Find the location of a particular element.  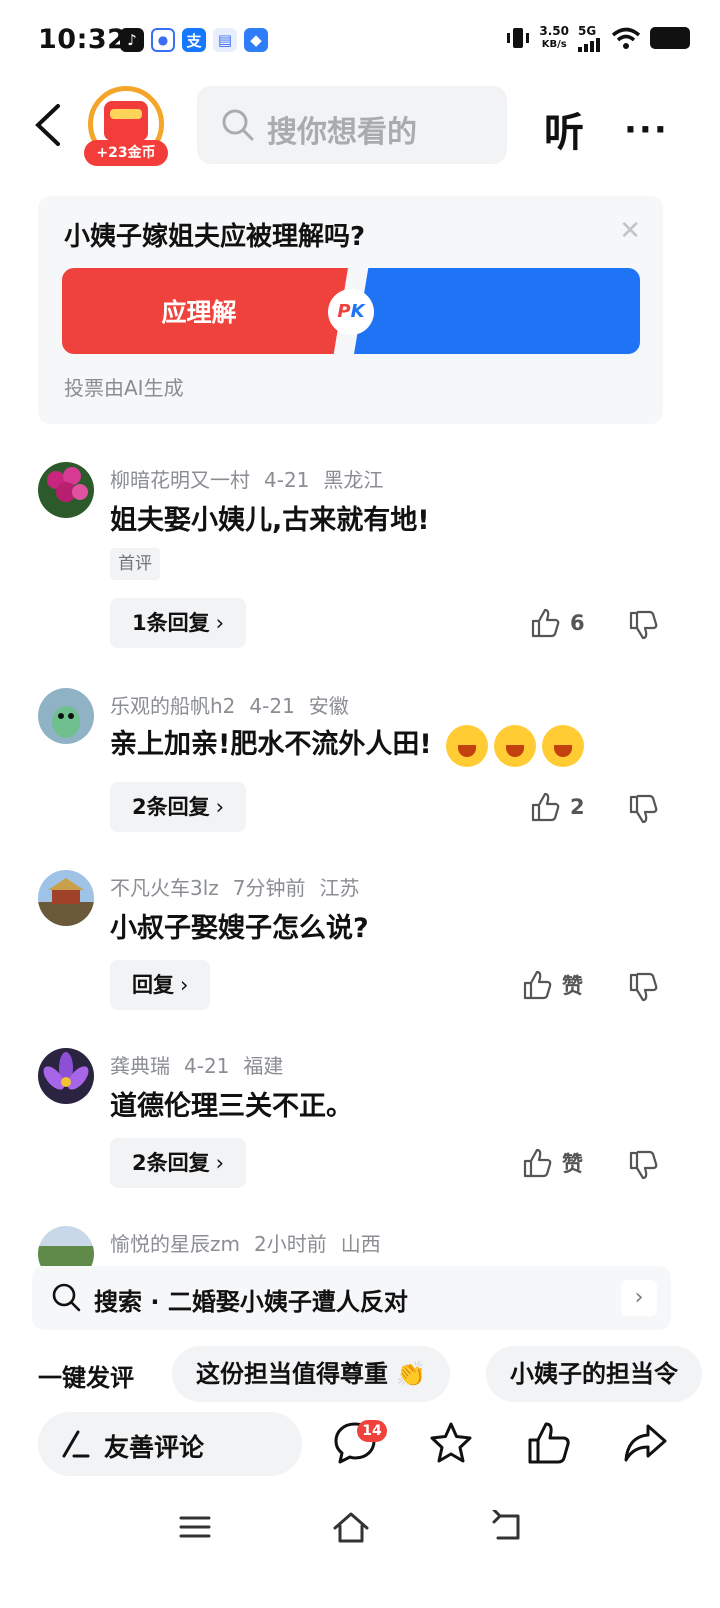

like-count: 6 is located at coordinates (577, 623).